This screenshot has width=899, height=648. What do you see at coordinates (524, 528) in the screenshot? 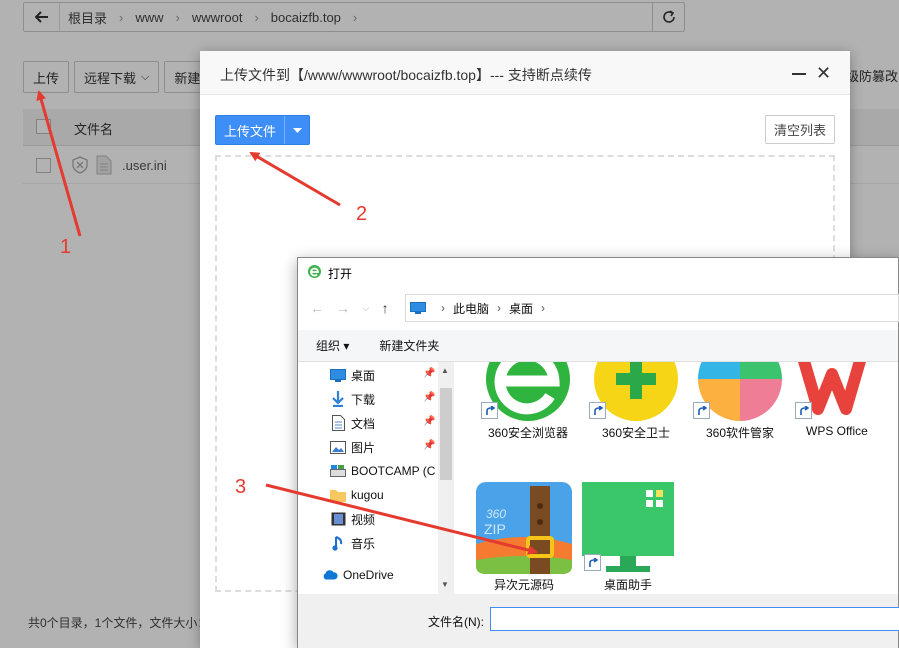
I see `zip-archive-icon: 360ZIP` at bounding box center [524, 528].